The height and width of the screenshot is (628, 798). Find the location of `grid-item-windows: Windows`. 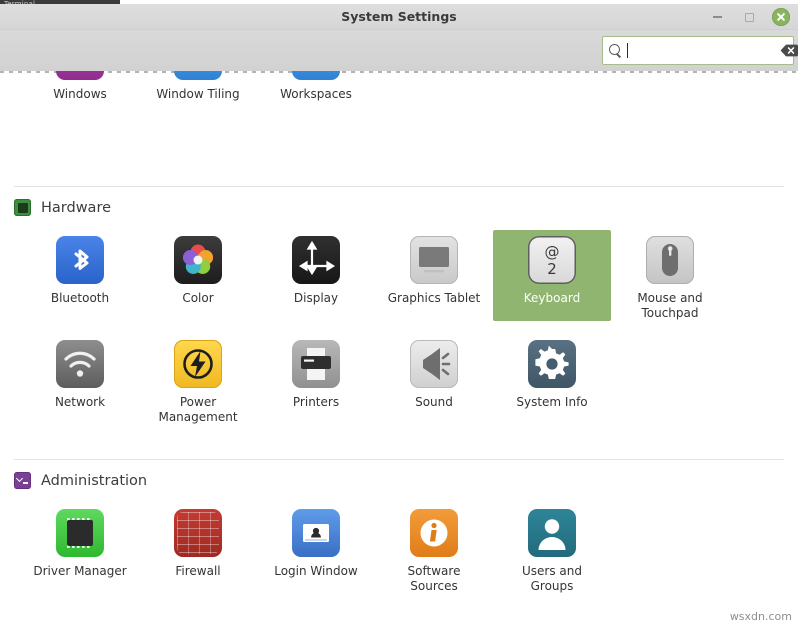

grid-item-windows: Windows is located at coordinates (80, 94).